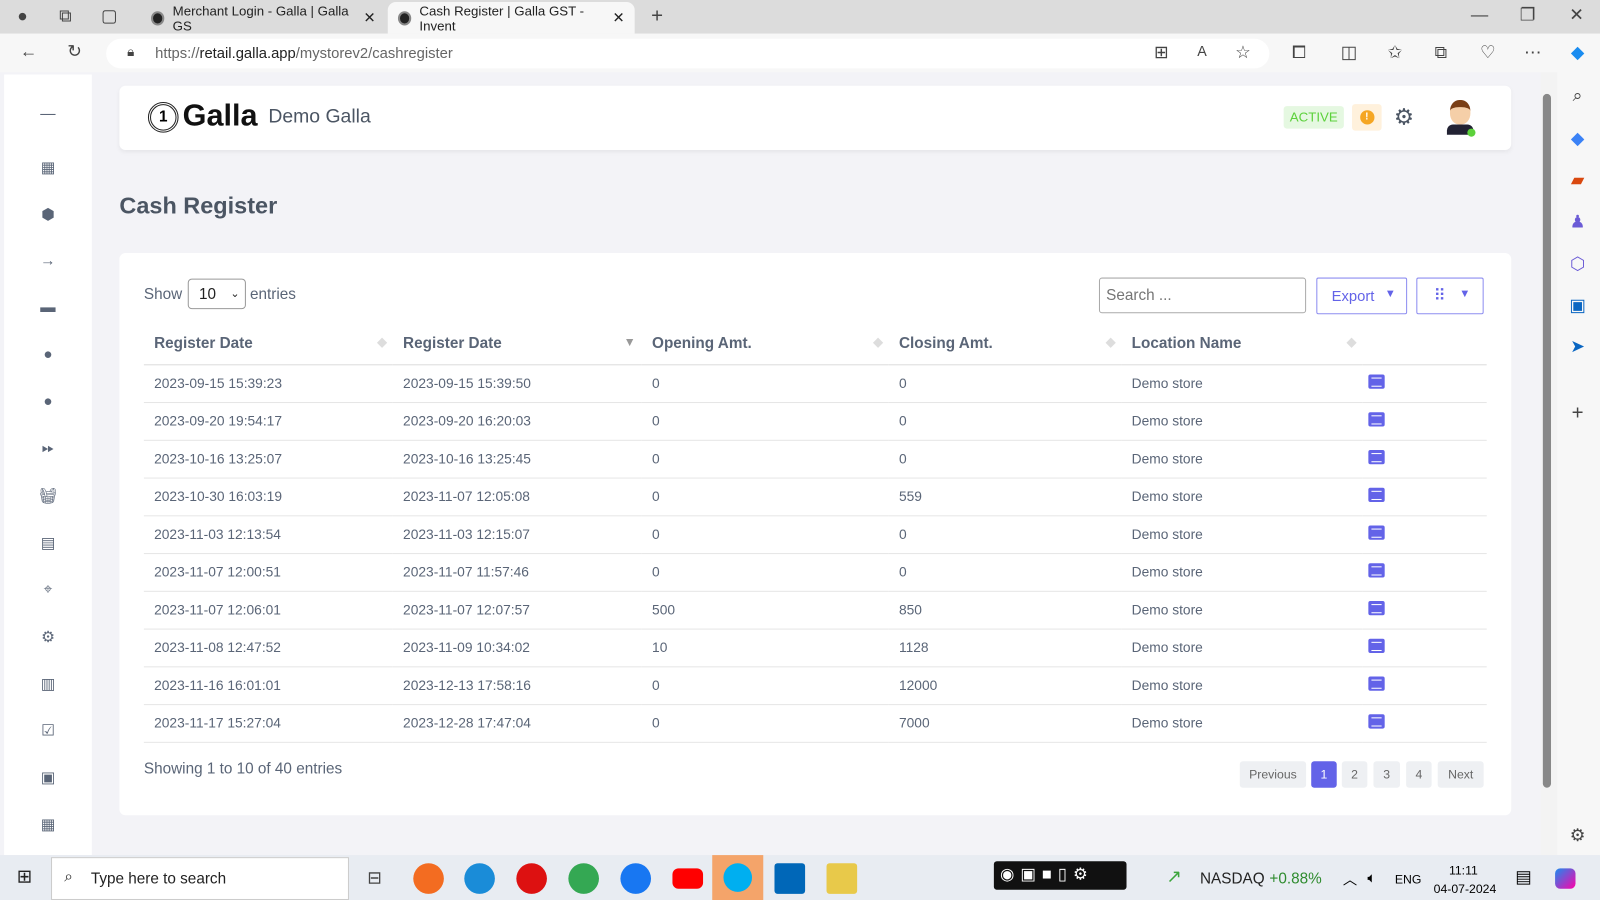 The width and height of the screenshot is (1600, 900). Describe the element at coordinates (1463, 870) in the screenshot. I see `clock-time: 11:11` at that location.